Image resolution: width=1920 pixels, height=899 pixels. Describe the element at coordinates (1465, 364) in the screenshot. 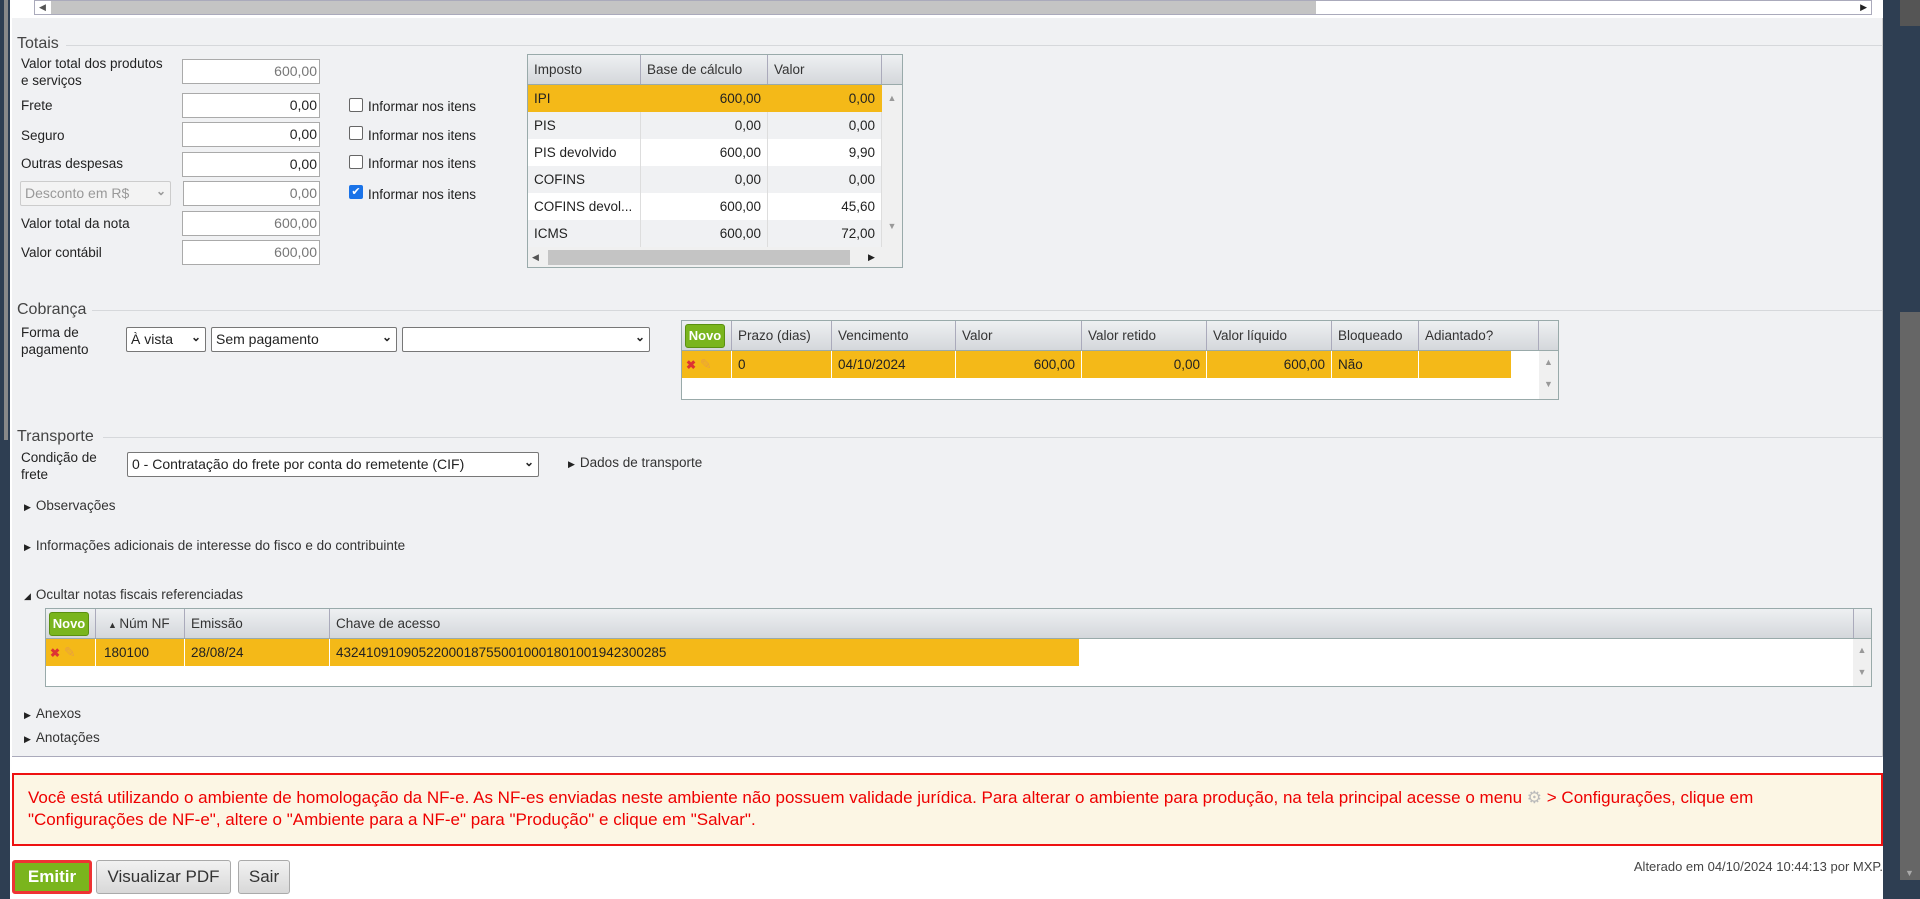

I see `cell` at that location.